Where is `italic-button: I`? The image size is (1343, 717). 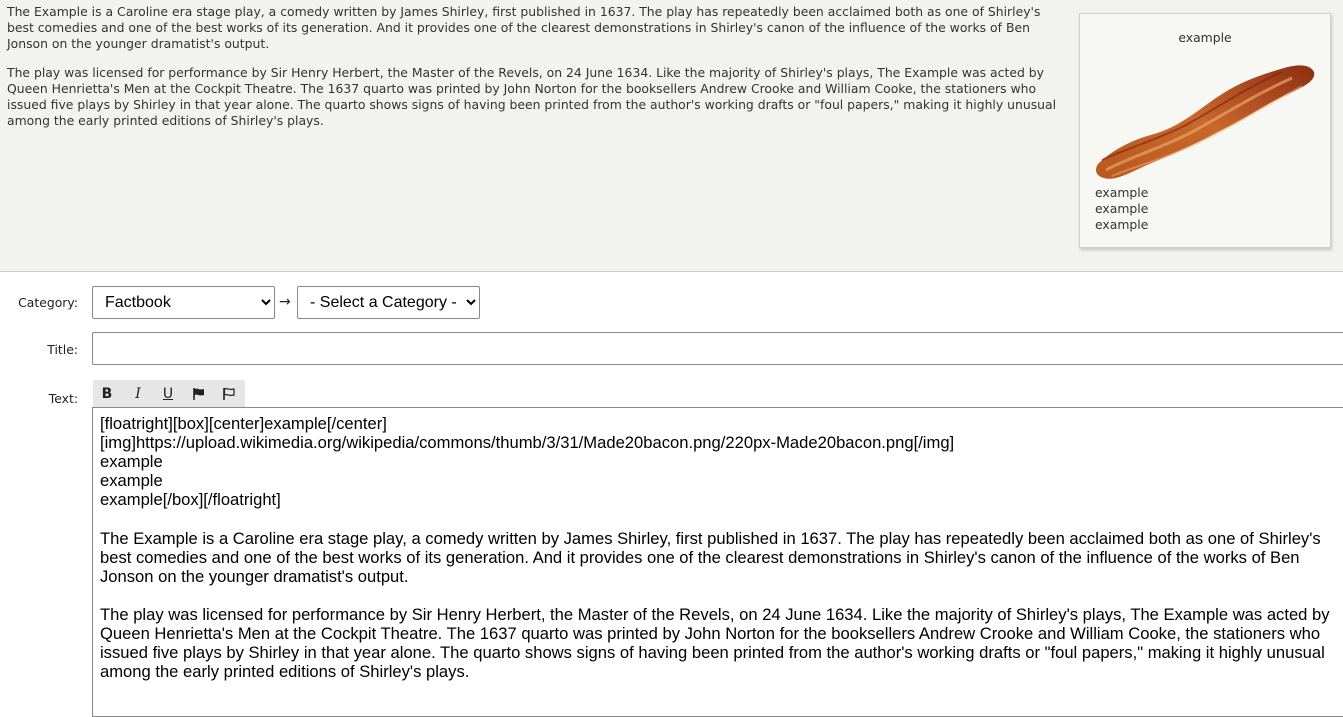 italic-button: I is located at coordinates (138, 393).